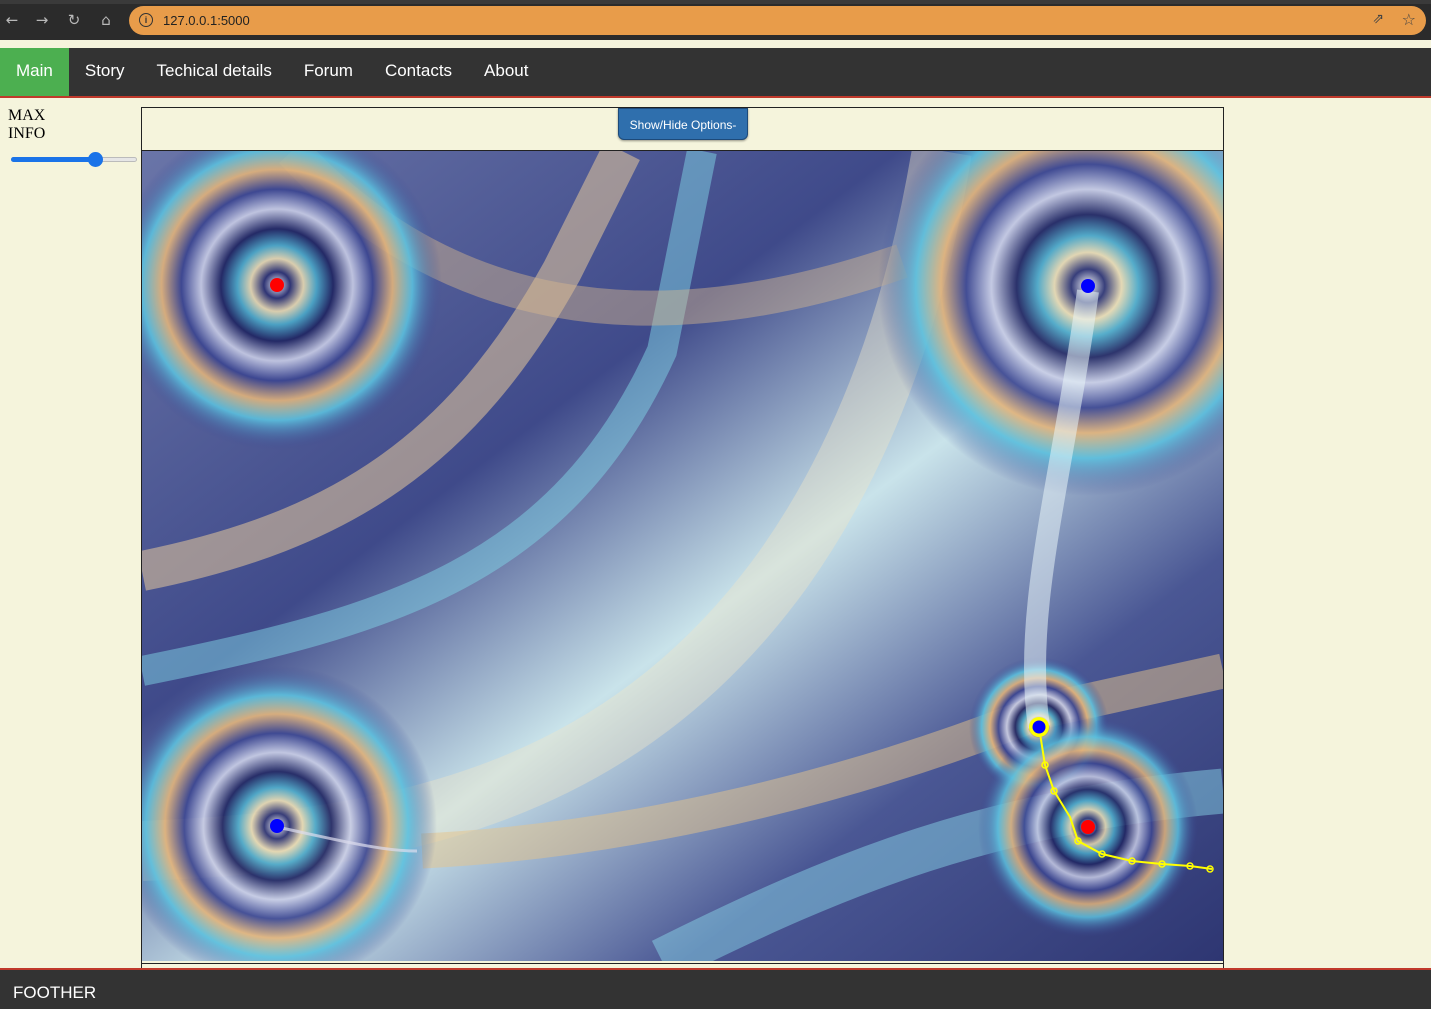 The image size is (1431, 1009). What do you see at coordinates (73, 137) in the screenshot?
I see `sidebar: MAX INFO` at bounding box center [73, 137].